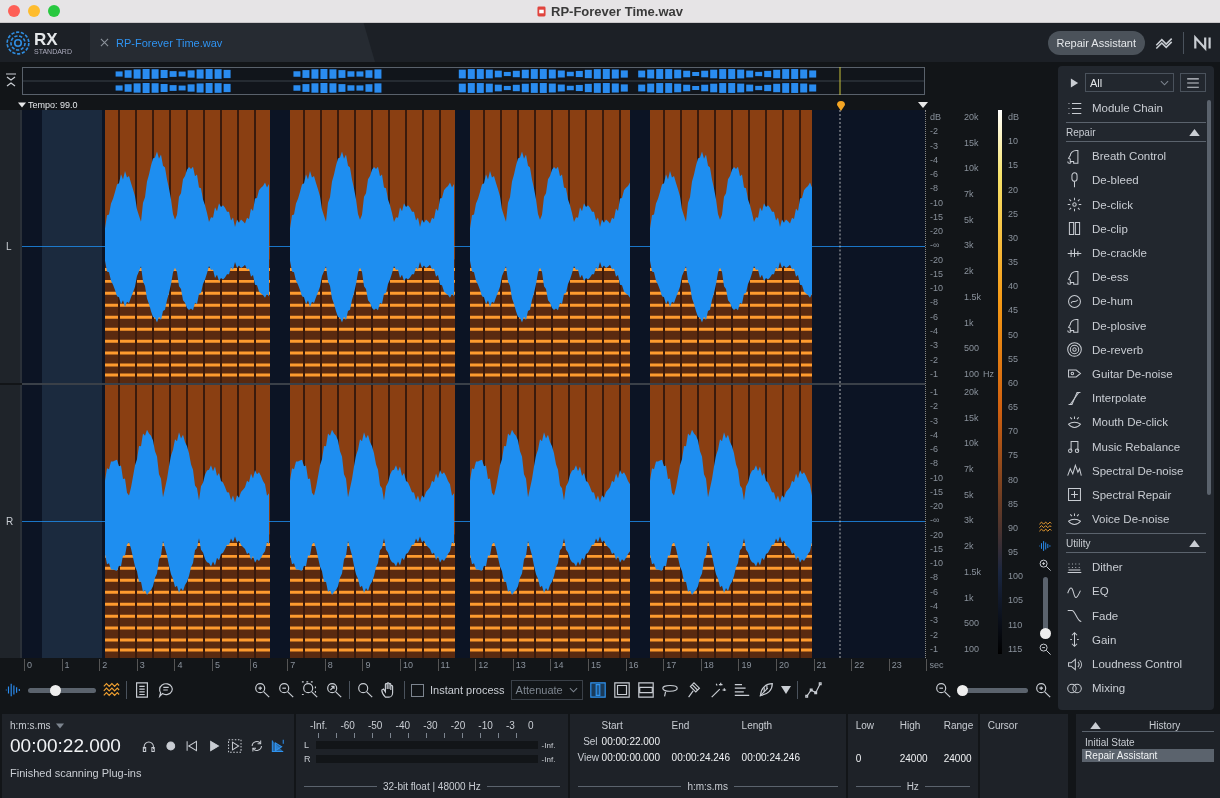  Describe the element at coordinates (1136, 180) in the screenshot. I see `module-item: De-bleed` at that location.